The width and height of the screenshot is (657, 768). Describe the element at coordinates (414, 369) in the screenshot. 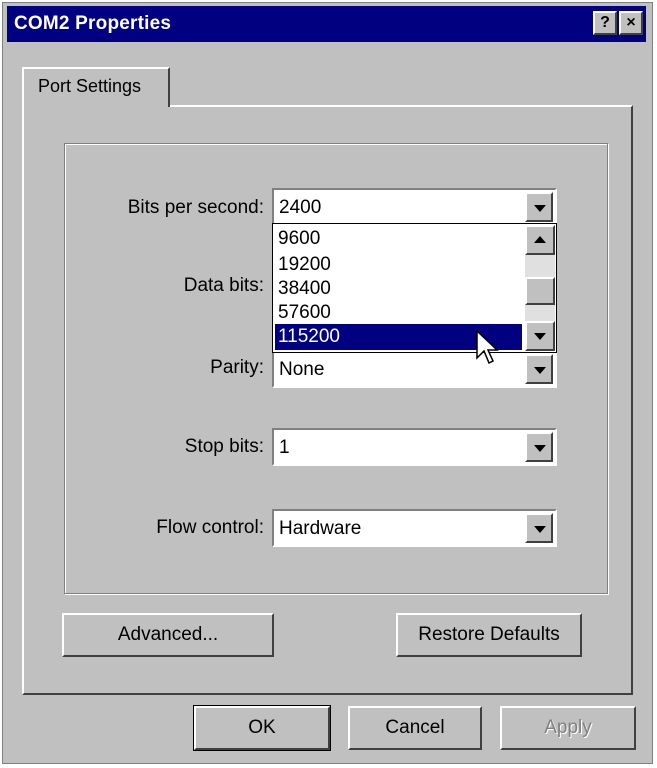

I see `parity-combo: None` at that location.